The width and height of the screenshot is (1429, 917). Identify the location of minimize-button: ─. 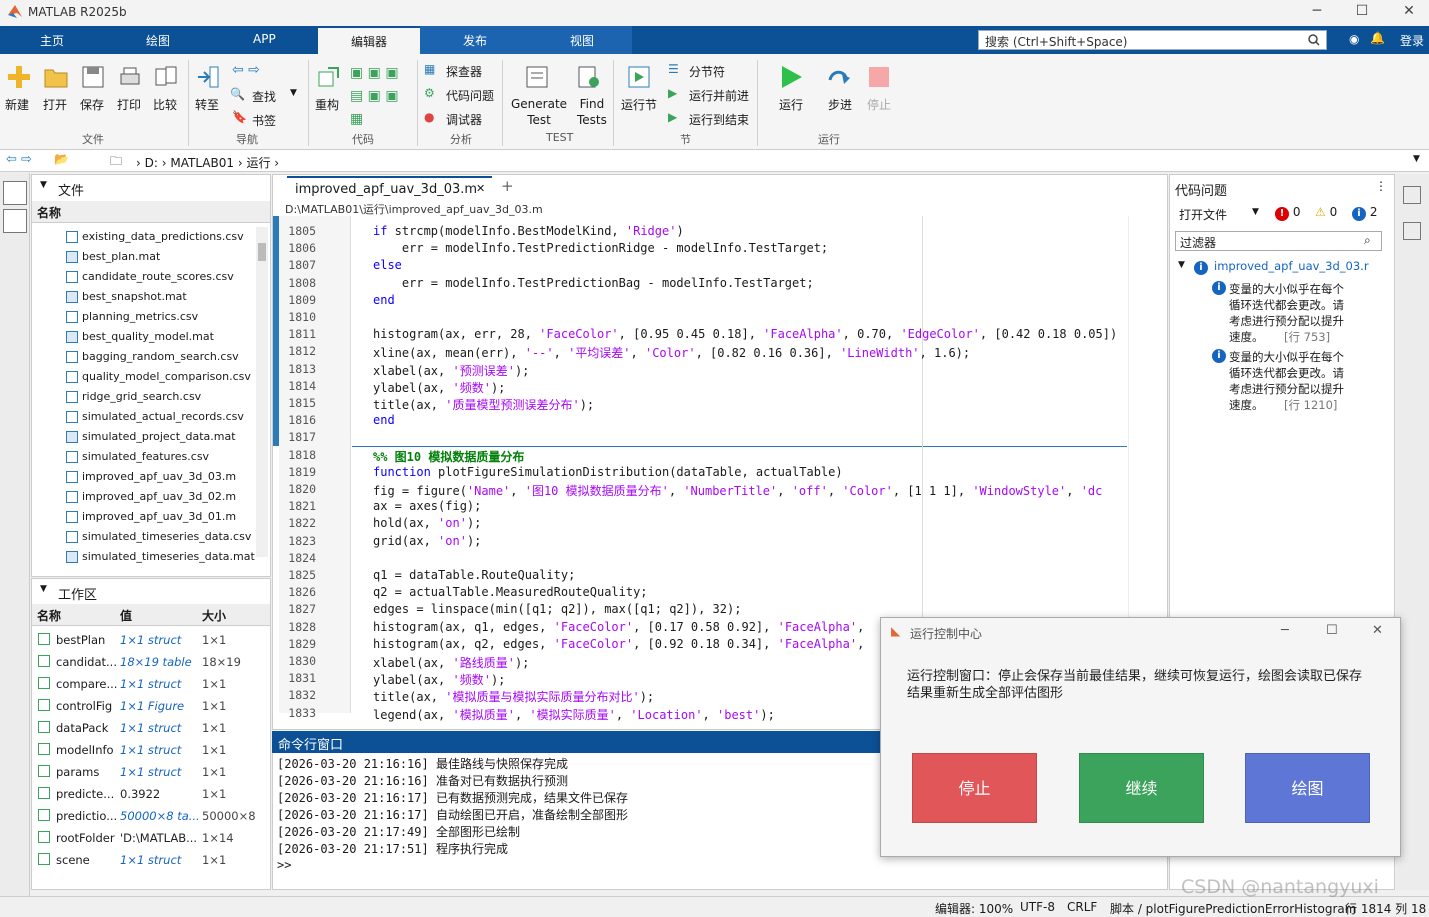
(1317, 11).